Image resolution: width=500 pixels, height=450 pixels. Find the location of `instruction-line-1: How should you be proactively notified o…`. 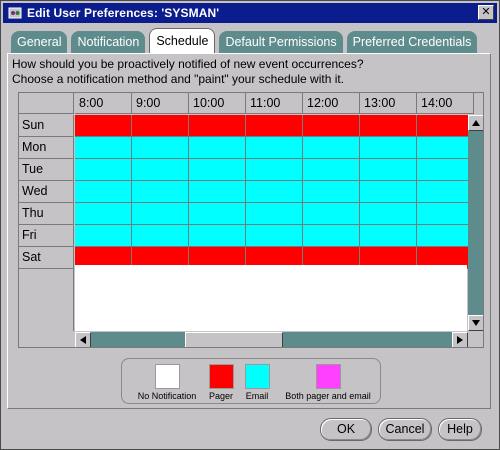

instruction-line-1: How should you be proactively notified o… is located at coordinates (188, 64).